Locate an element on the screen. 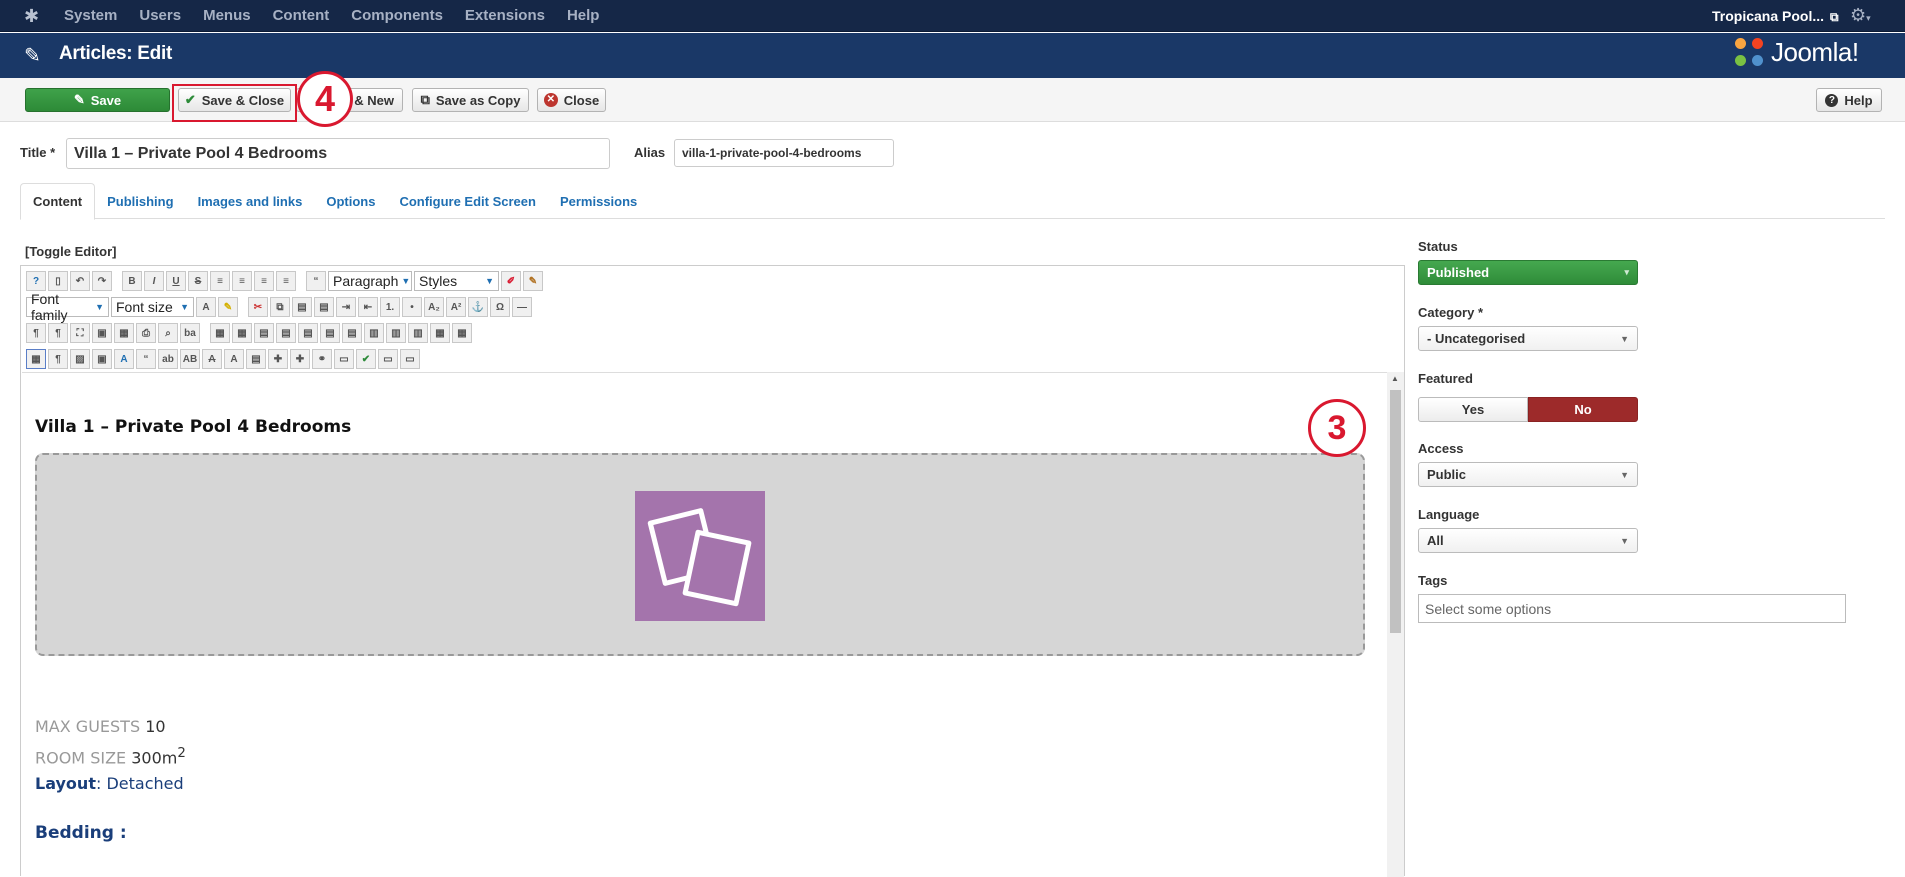  blockquote-icon: “ is located at coordinates (316, 281).